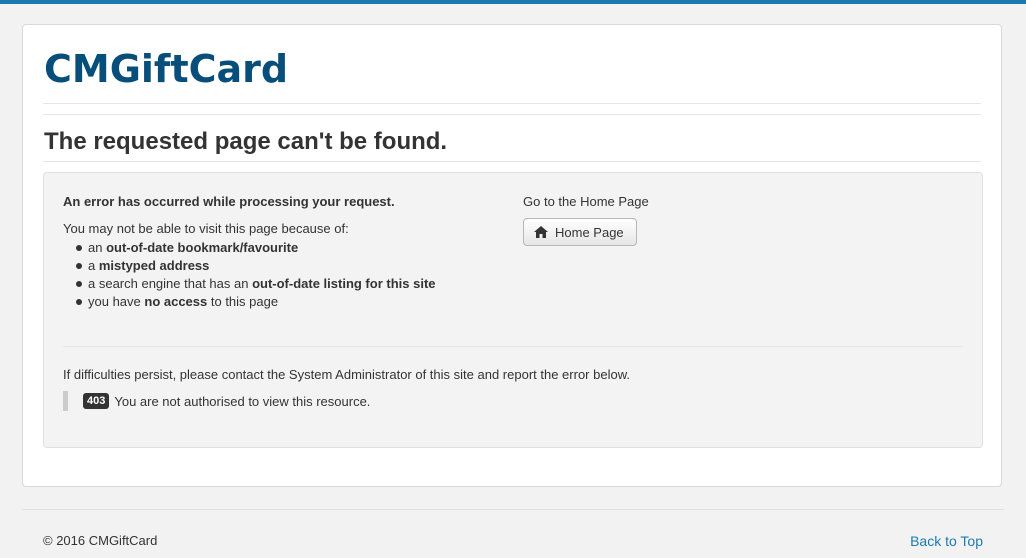 The image size is (1026, 558). I want to click on home-icon, so click(541, 232).